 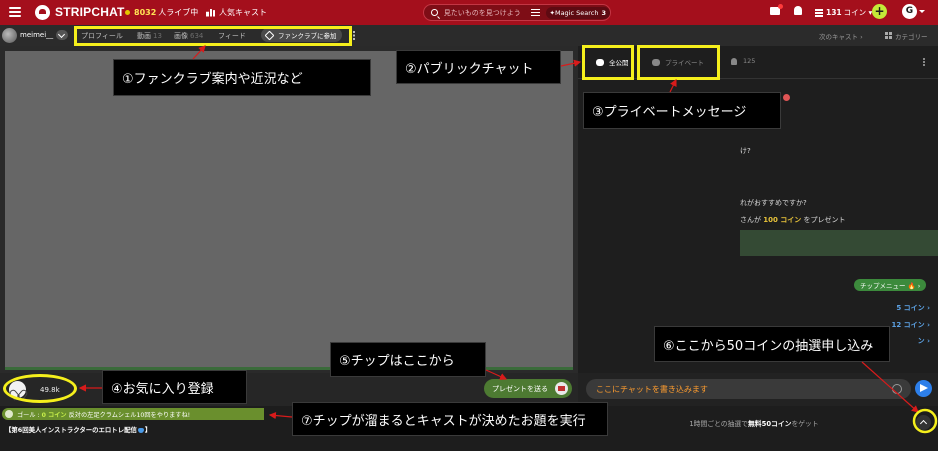 What do you see at coordinates (924, 62) in the screenshot?
I see `chat-options-icon` at bounding box center [924, 62].